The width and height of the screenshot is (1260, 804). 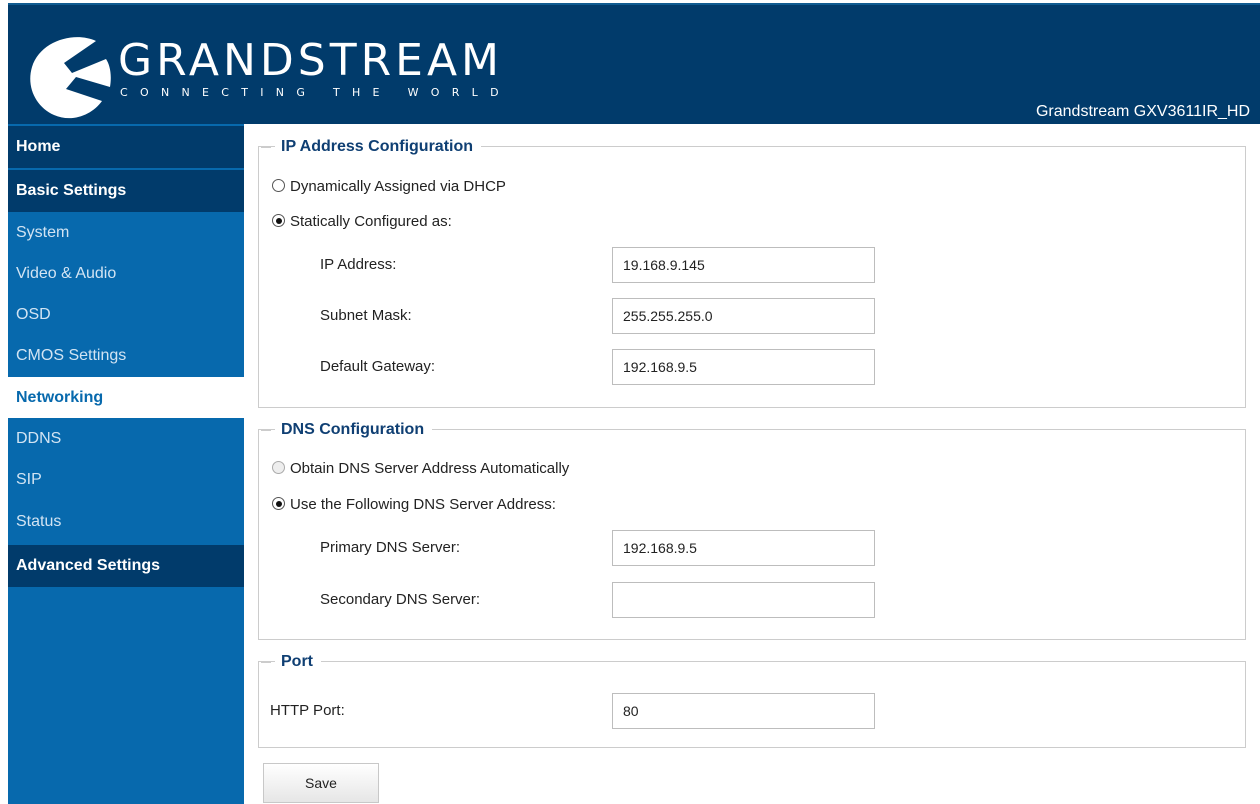 I want to click on dns-config-legend: DNS Configuration, so click(x=346, y=430).